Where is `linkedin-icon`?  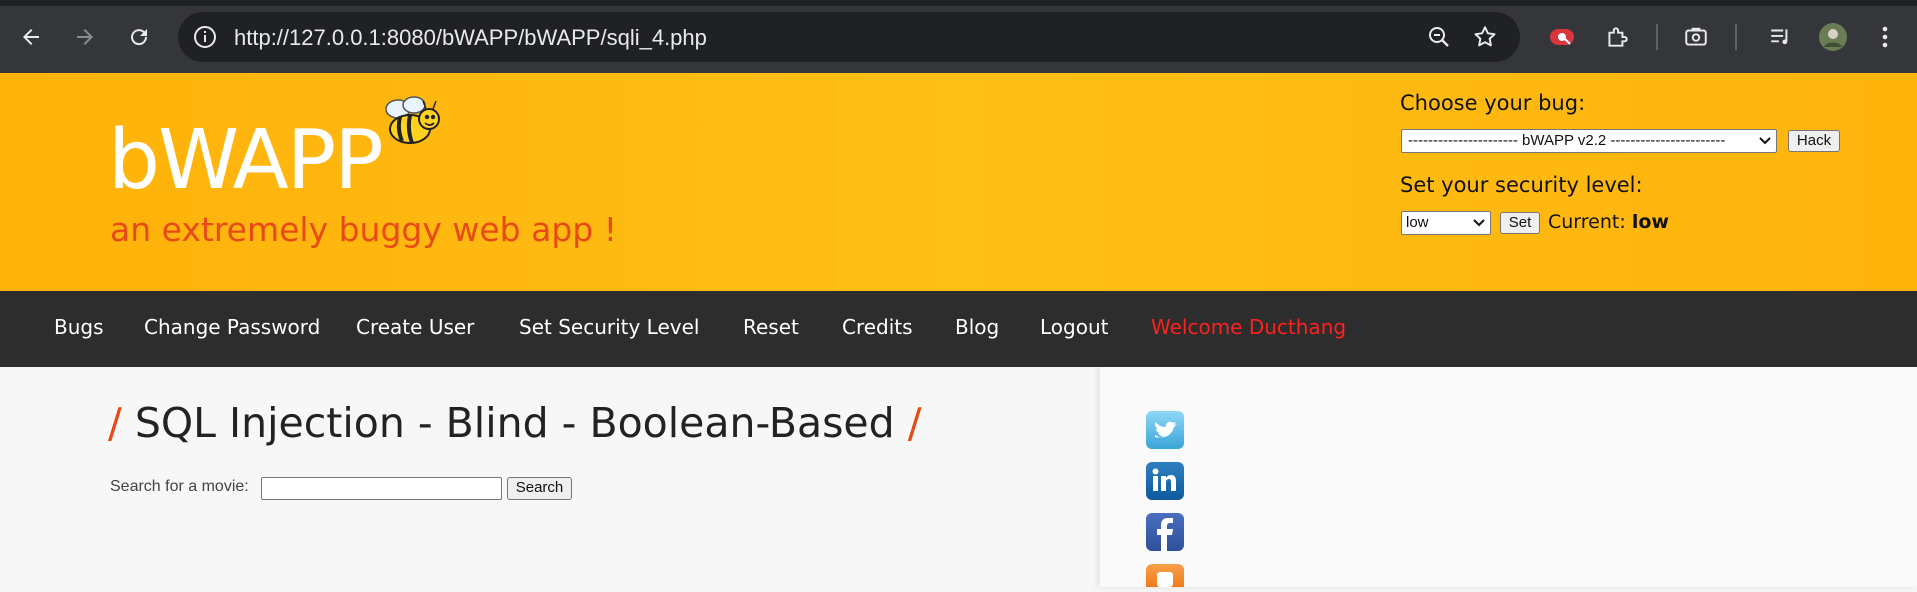
linkedin-icon is located at coordinates (1165, 481).